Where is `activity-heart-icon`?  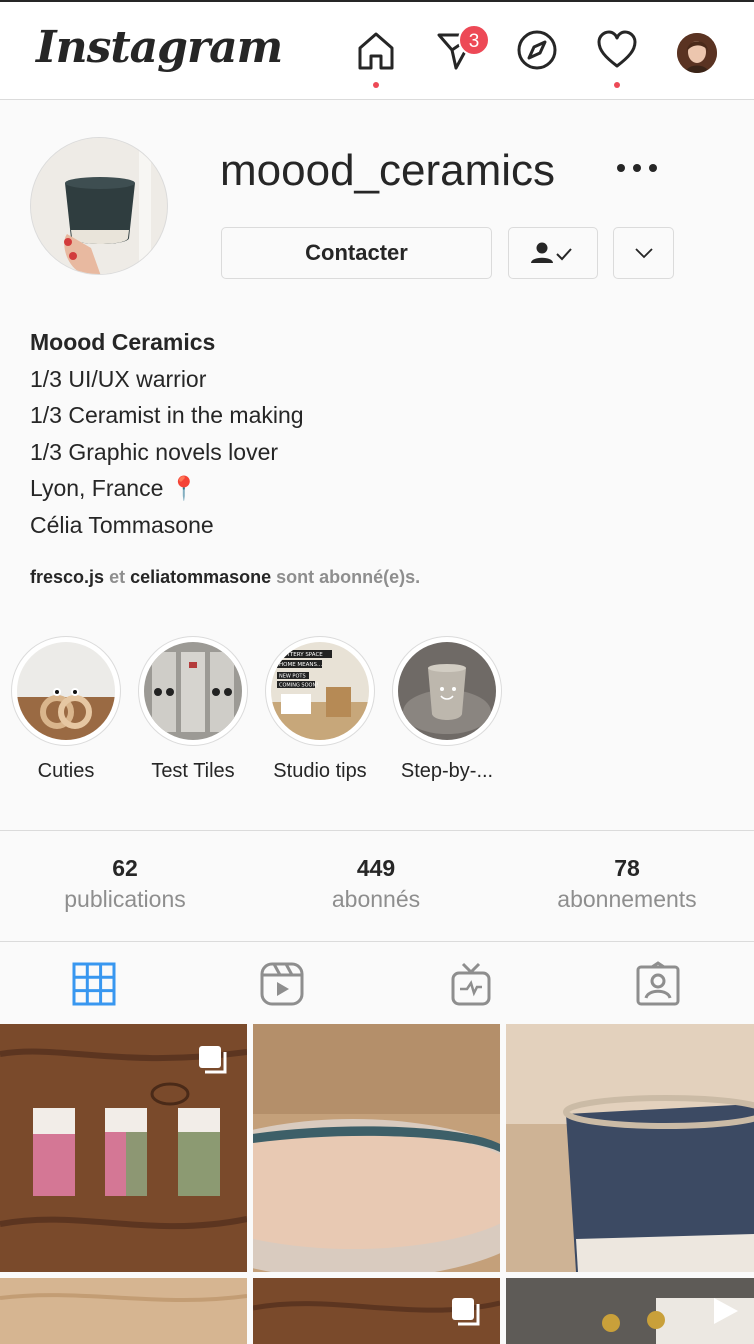 activity-heart-icon is located at coordinates (617, 50).